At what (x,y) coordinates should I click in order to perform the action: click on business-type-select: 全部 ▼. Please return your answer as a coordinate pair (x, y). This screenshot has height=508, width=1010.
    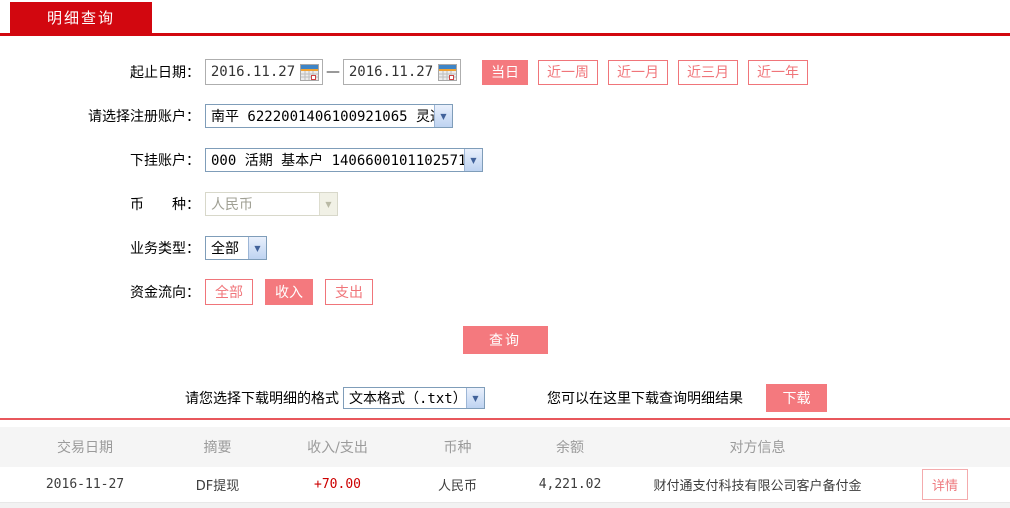
    Looking at the image, I should click on (236, 248).